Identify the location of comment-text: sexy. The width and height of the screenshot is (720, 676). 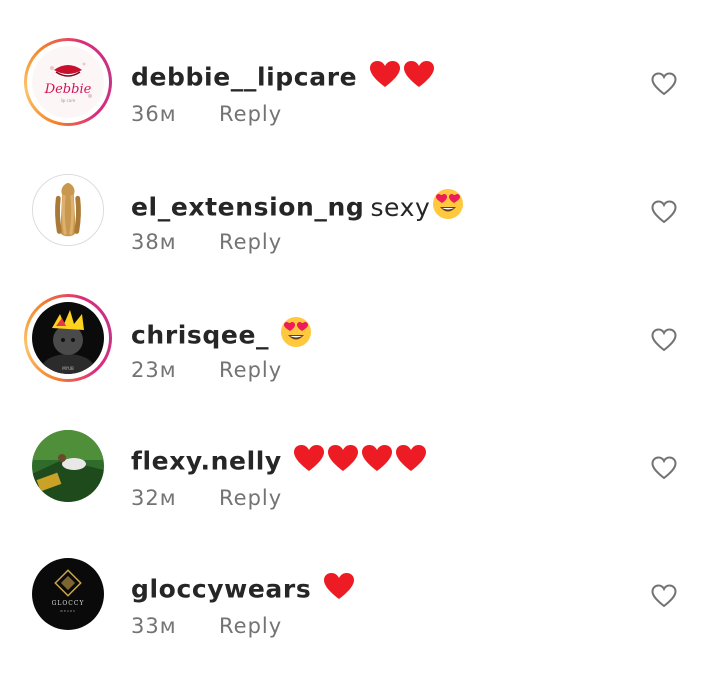
(400, 207).